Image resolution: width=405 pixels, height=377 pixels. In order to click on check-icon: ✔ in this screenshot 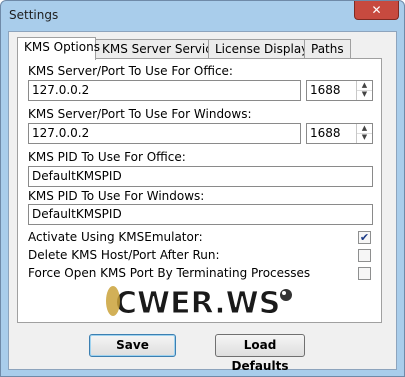, I will do `click(364, 237)`.